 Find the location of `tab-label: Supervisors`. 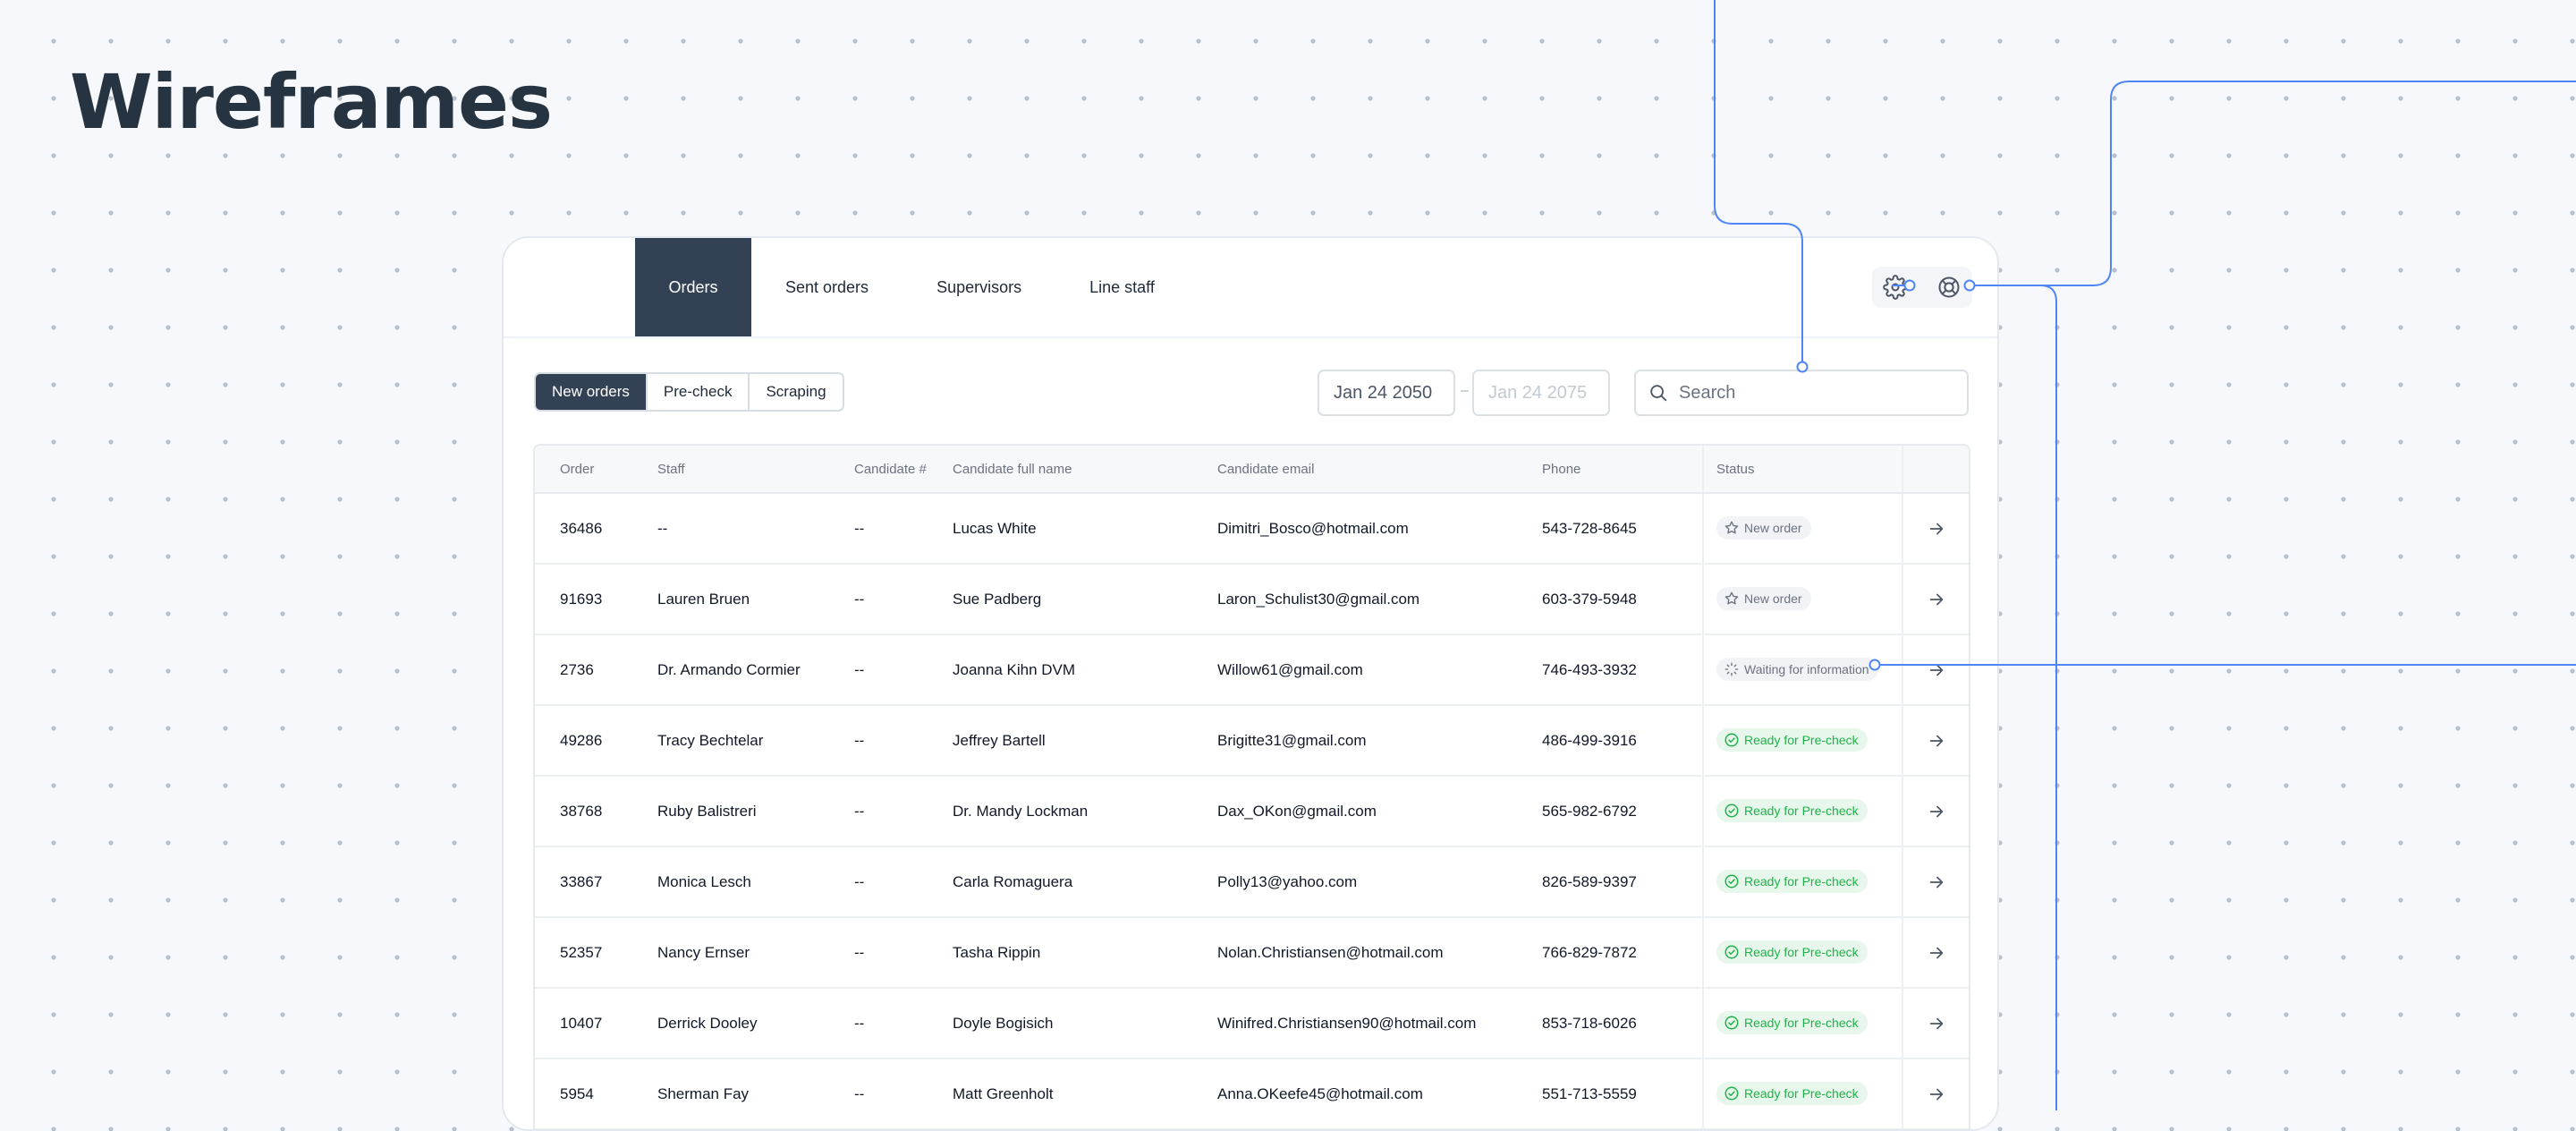

tab-label: Supervisors is located at coordinates (979, 286).